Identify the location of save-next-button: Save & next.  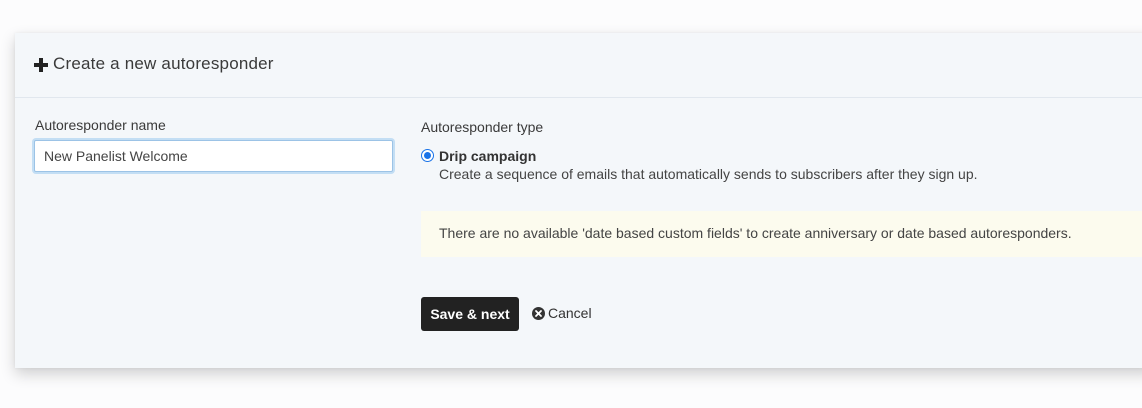
(470, 314).